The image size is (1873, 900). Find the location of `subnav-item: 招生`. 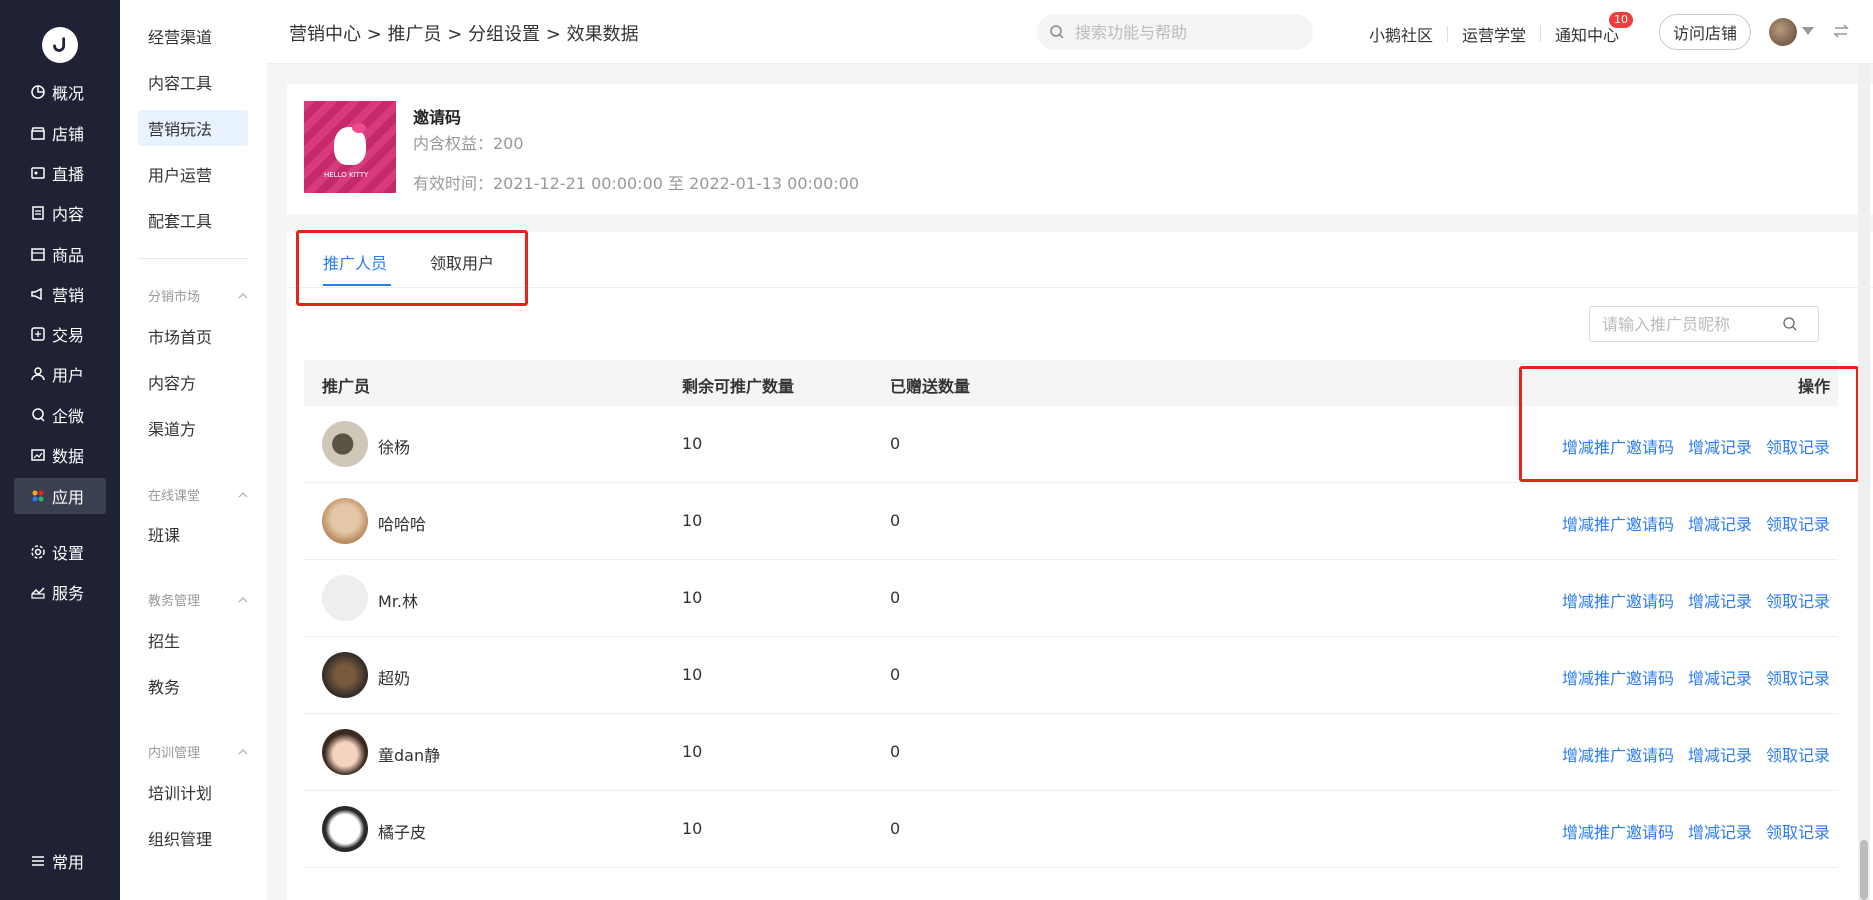

subnav-item: 招生 is located at coordinates (193, 640).